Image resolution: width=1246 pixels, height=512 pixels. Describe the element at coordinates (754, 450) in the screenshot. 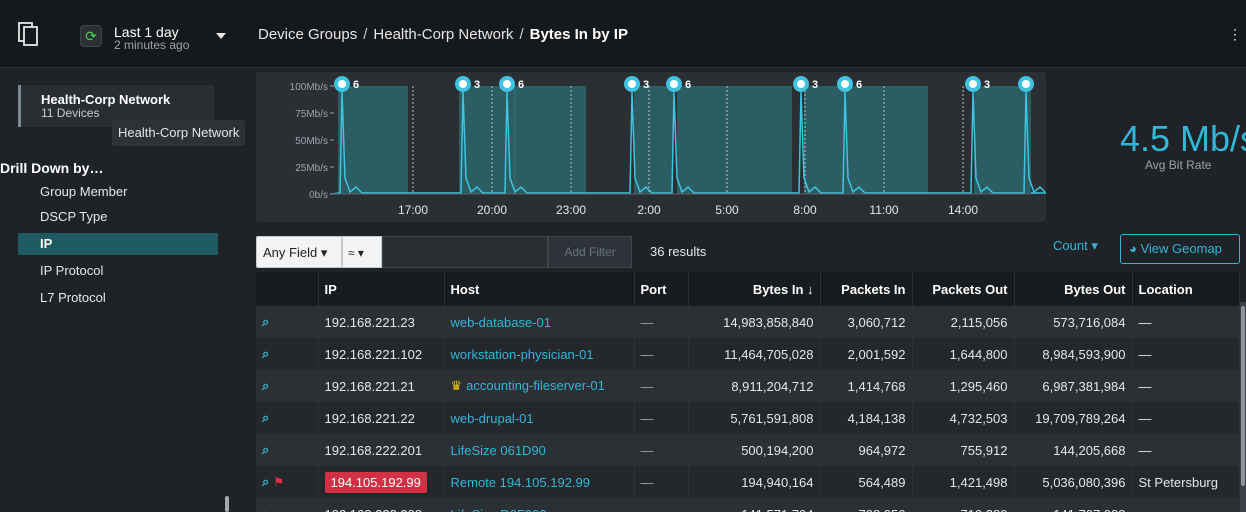

I see `cell-bytes-in: 500,194,200` at that location.